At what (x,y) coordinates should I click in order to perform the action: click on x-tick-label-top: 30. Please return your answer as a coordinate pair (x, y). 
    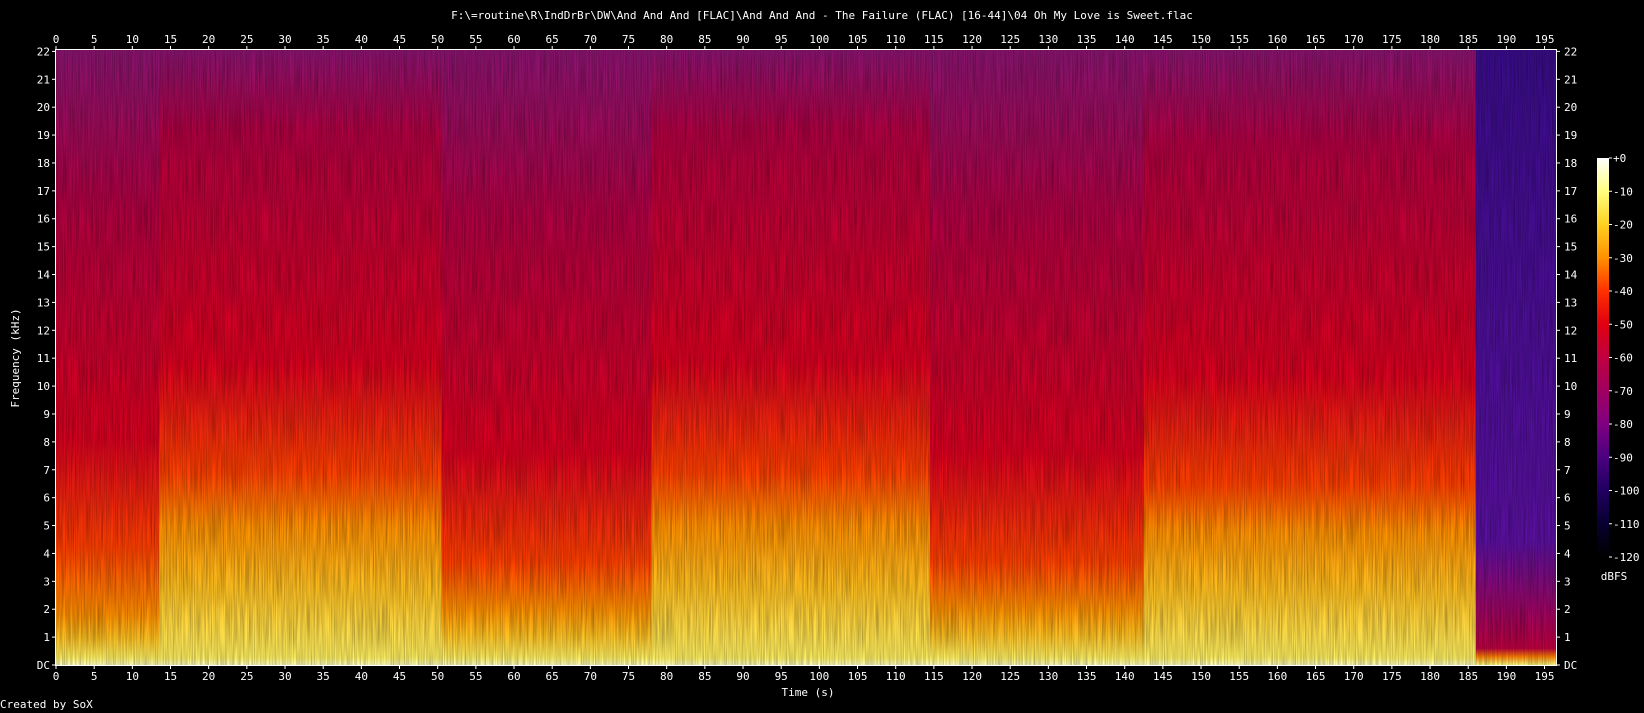
    Looking at the image, I should click on (284, 39).